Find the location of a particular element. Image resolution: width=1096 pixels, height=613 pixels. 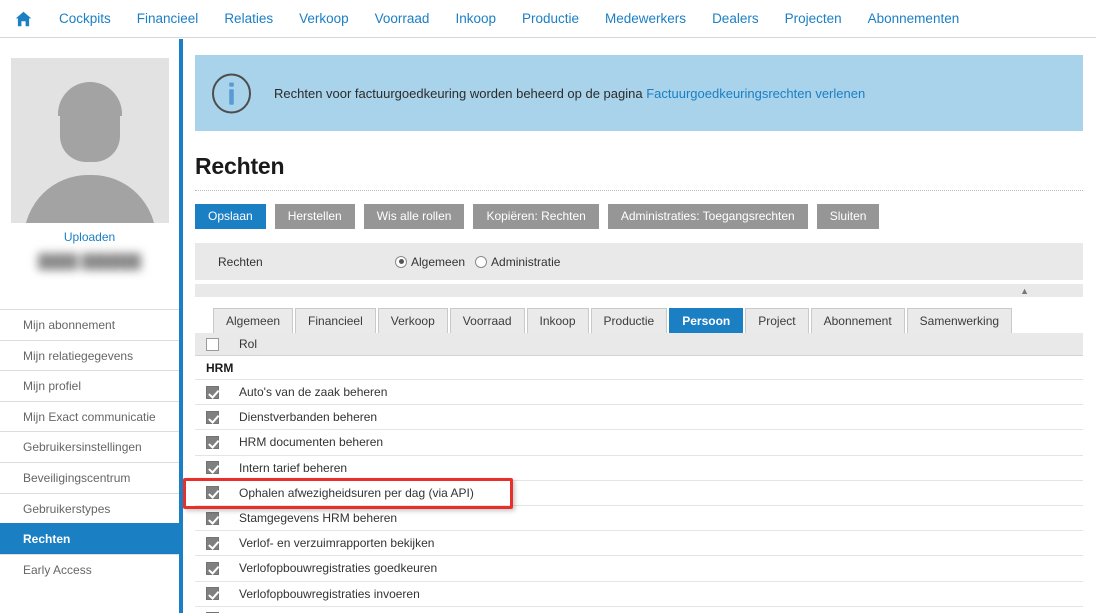

permission-label: Verlof- en verzuimrapporten bekijken is located at coordinates (337, 543).